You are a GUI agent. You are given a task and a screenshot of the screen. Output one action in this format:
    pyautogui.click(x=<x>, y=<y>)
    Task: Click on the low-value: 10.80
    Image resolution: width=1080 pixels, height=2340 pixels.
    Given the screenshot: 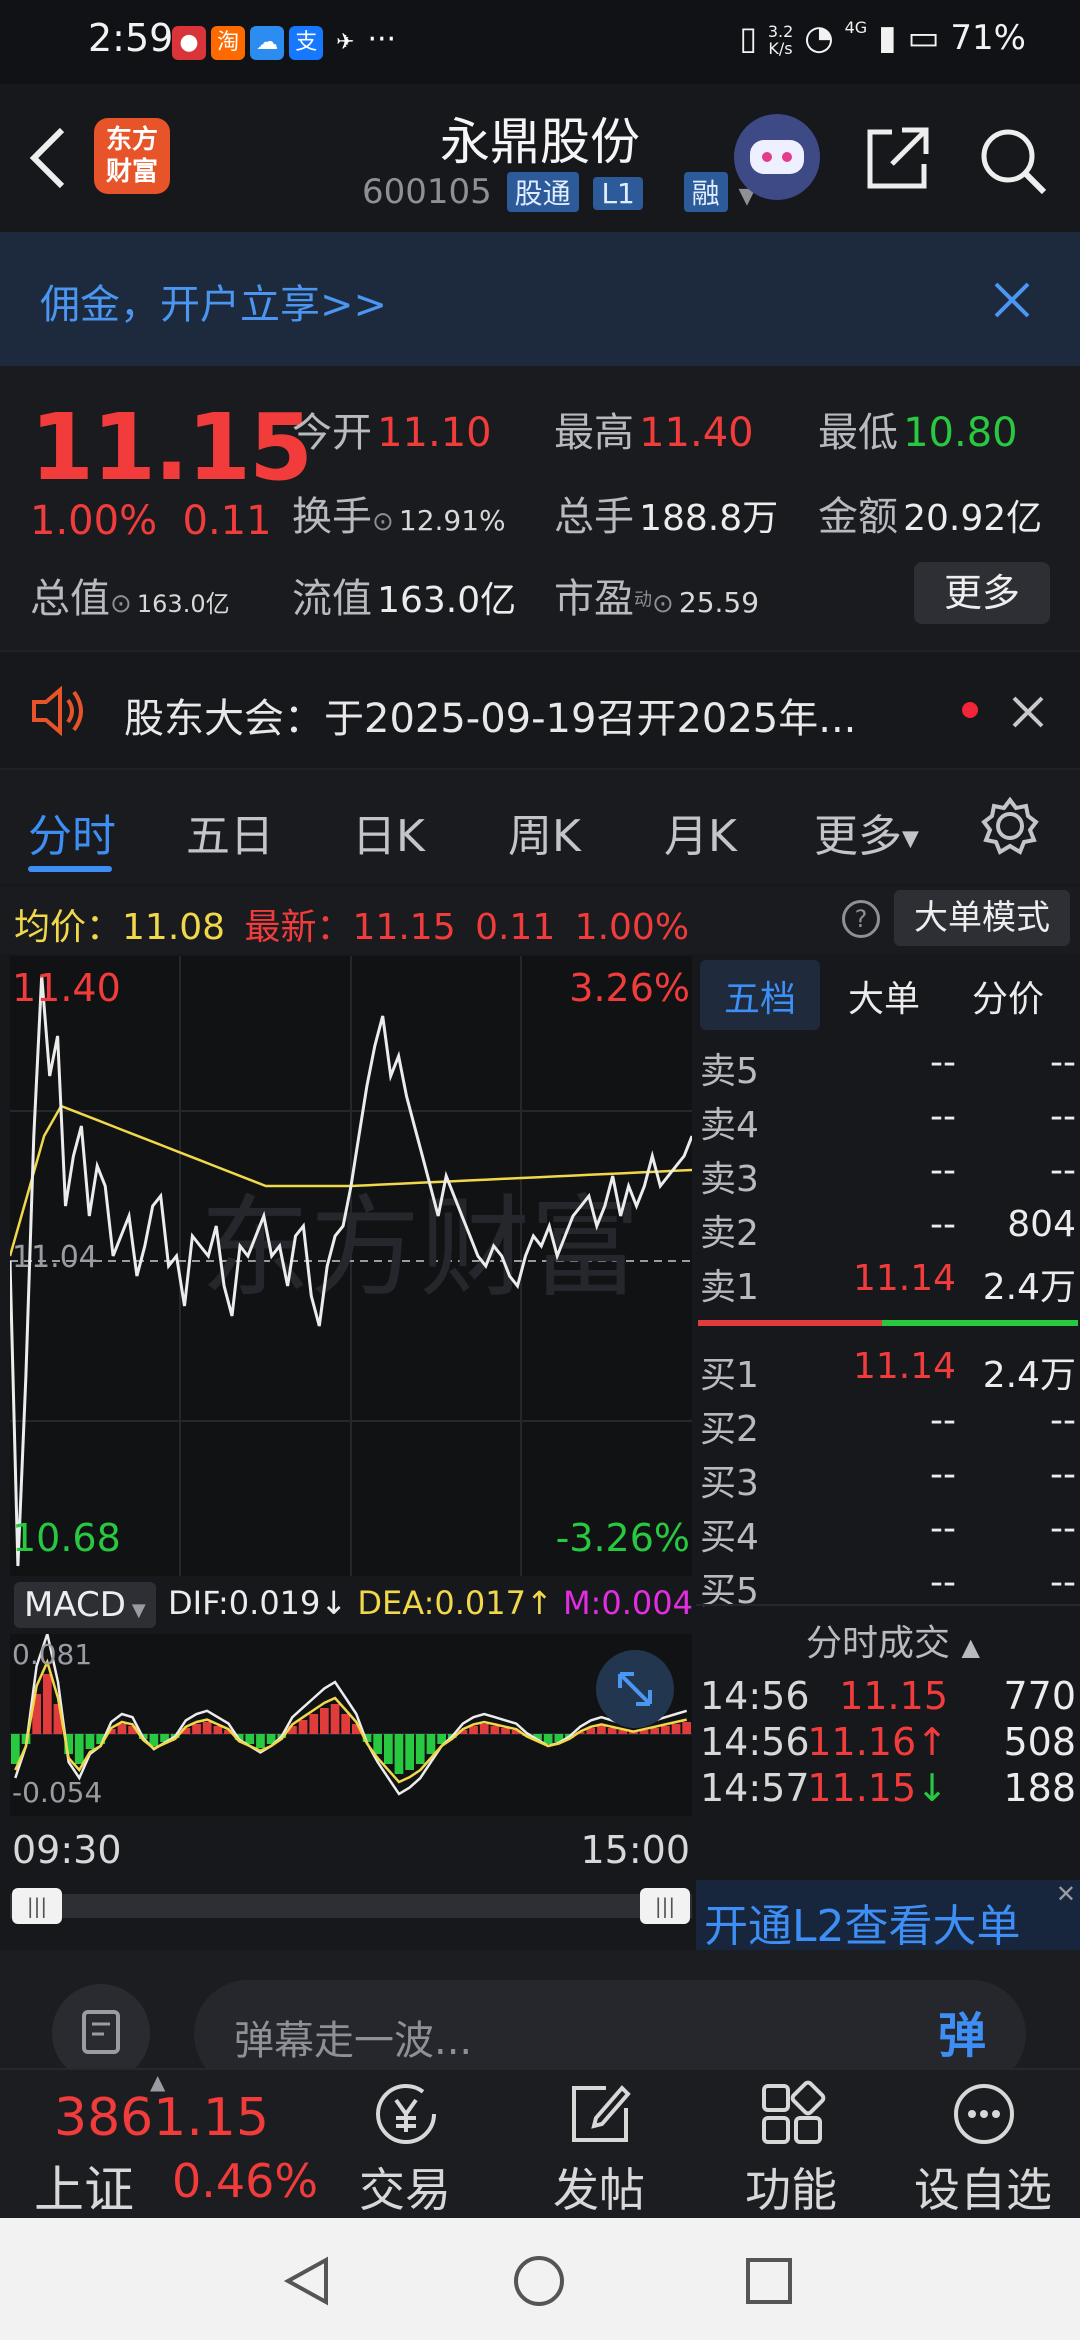 What is the action you would take?
    pyautogui.click(x=960, y=433)
    